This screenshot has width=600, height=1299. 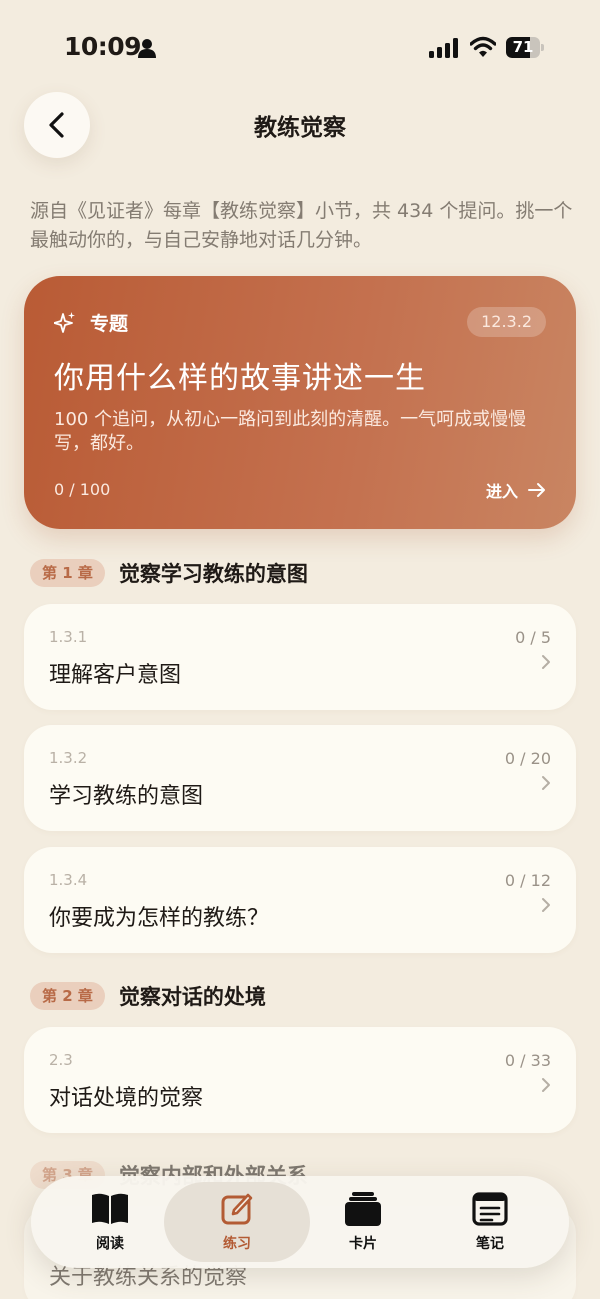 I want to click on tab-read: 阅读, so click(x=110, y=1222).